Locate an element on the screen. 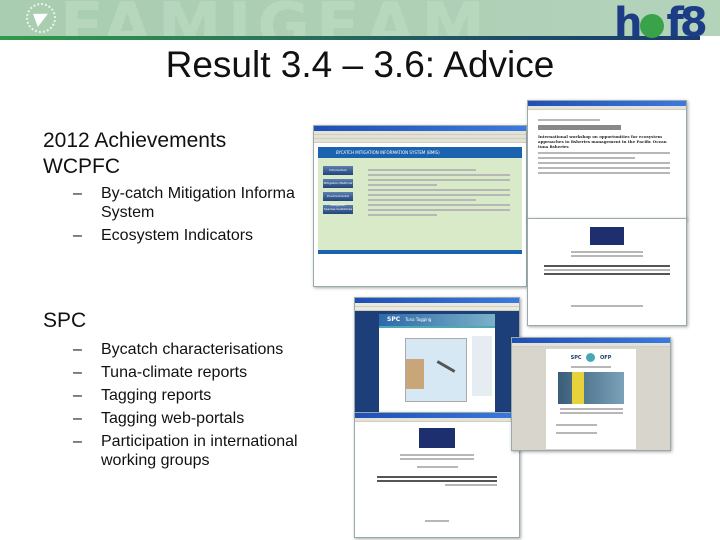 Image resolution: width=720 pixels, height=540 pixels. portal-menu-item: Mitigation Methods is located at coordinates (338, 183).